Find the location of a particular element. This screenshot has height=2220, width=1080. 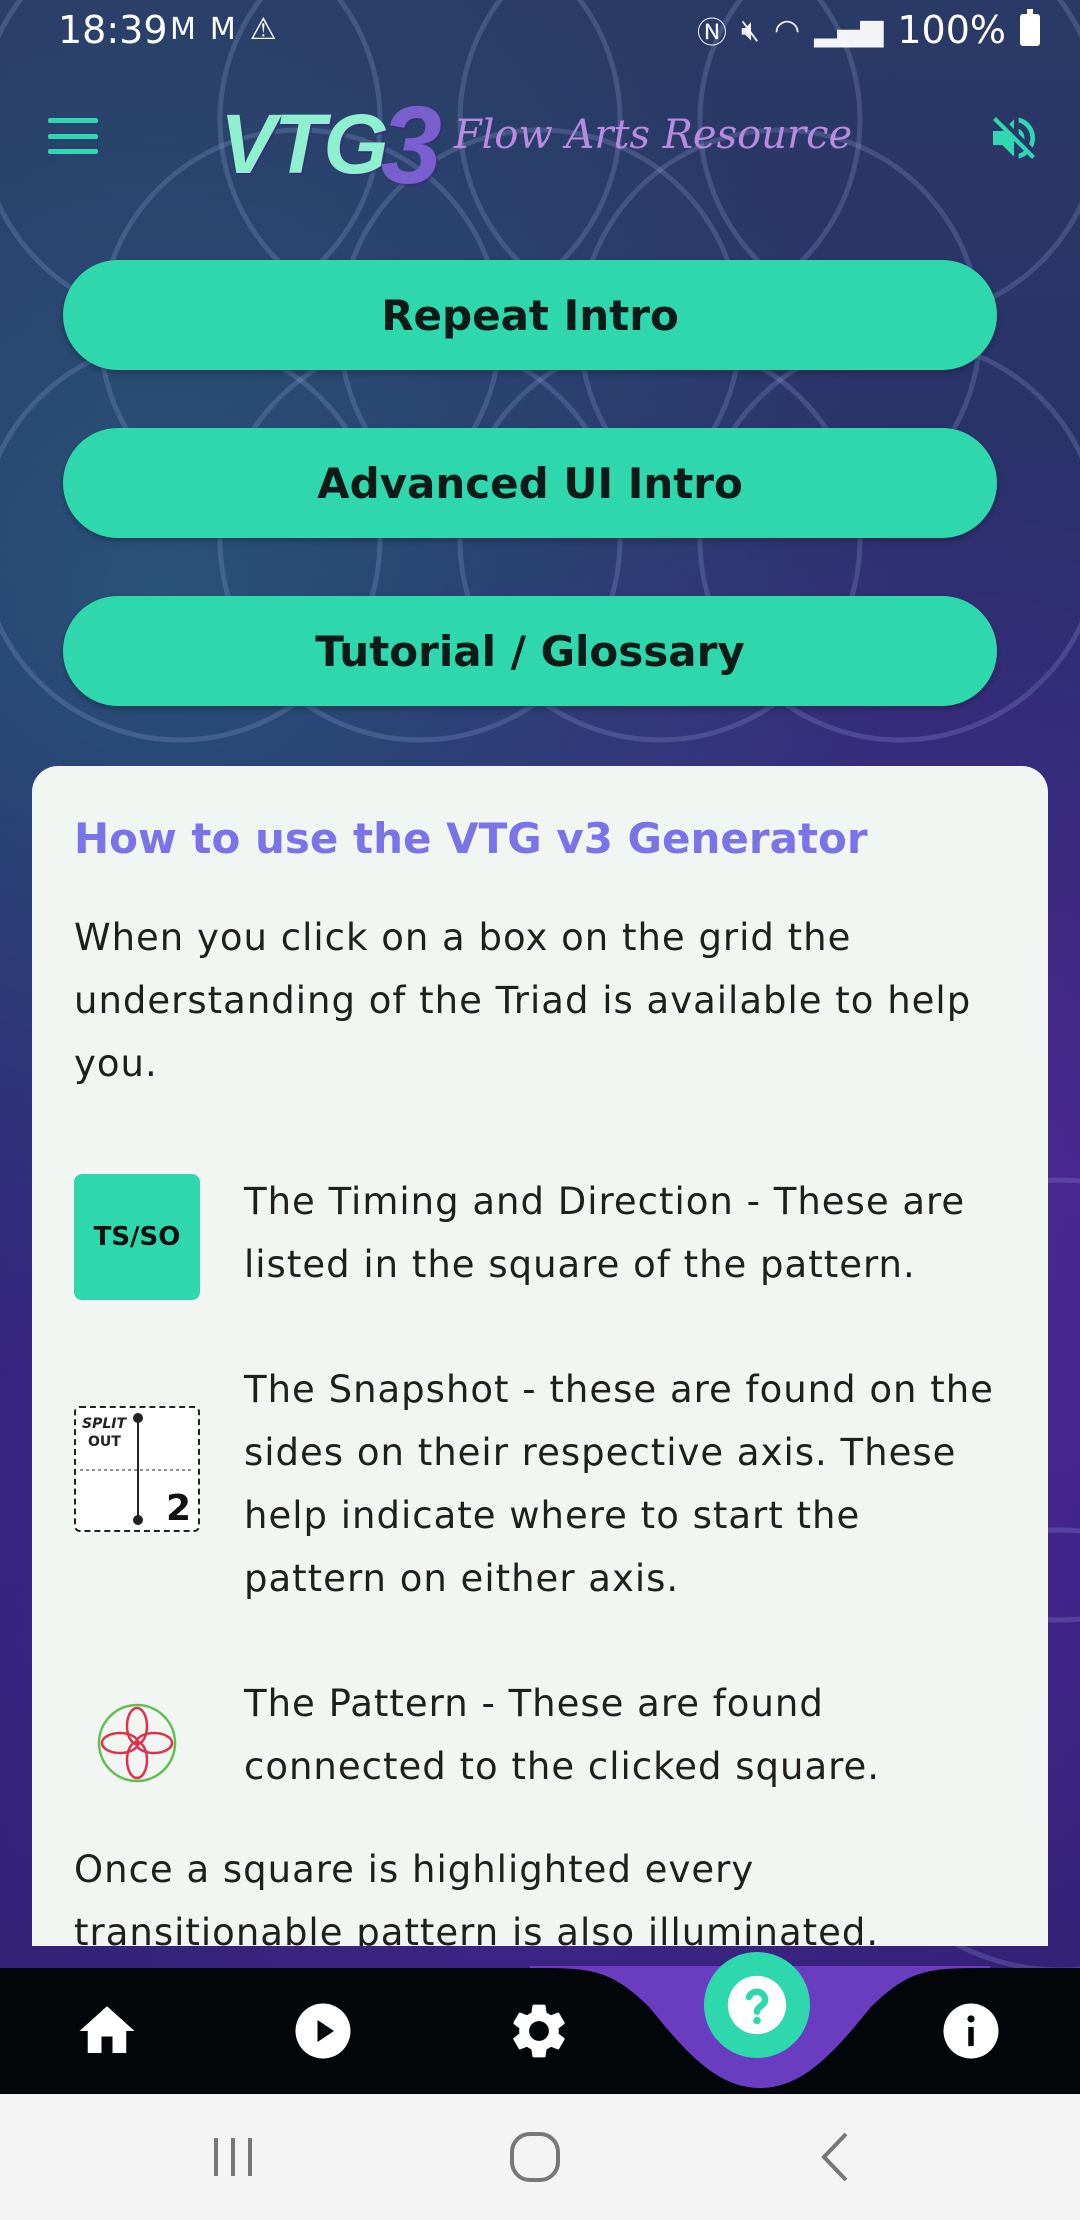

app-bar: VTG3 Flow Arts Resource is located at coordinates (540, 138).